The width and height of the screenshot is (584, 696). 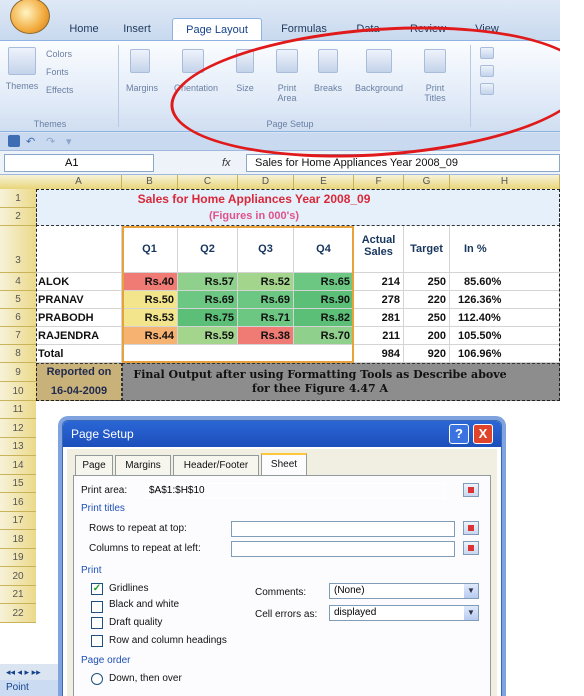 I want to click on cols-repeat-input, so click(x=343, y=549).